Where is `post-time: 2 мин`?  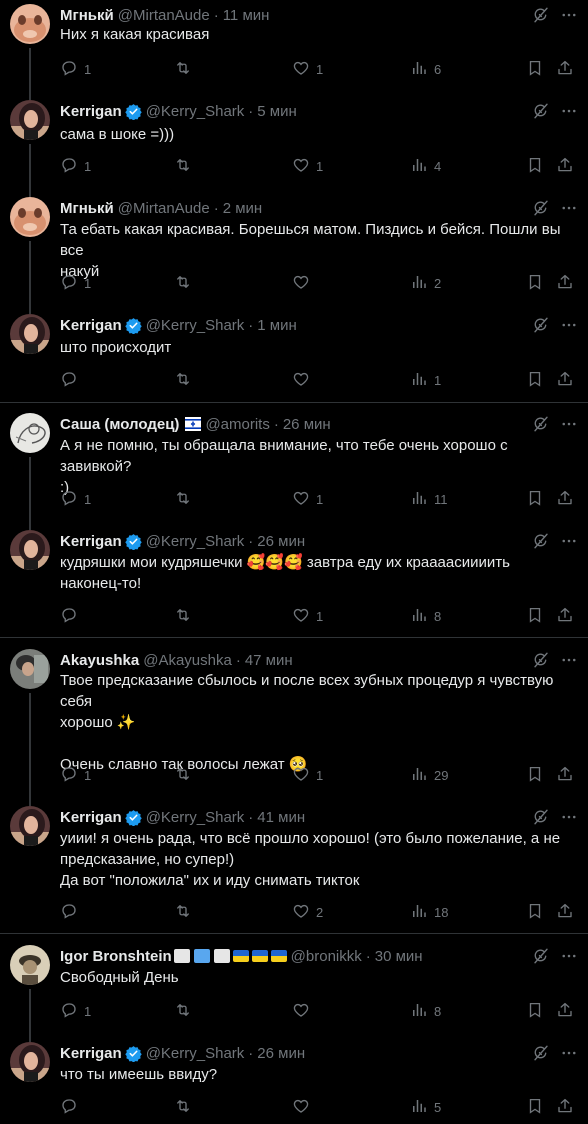
post-time: 2 мин is located at coordinates (243, 208).